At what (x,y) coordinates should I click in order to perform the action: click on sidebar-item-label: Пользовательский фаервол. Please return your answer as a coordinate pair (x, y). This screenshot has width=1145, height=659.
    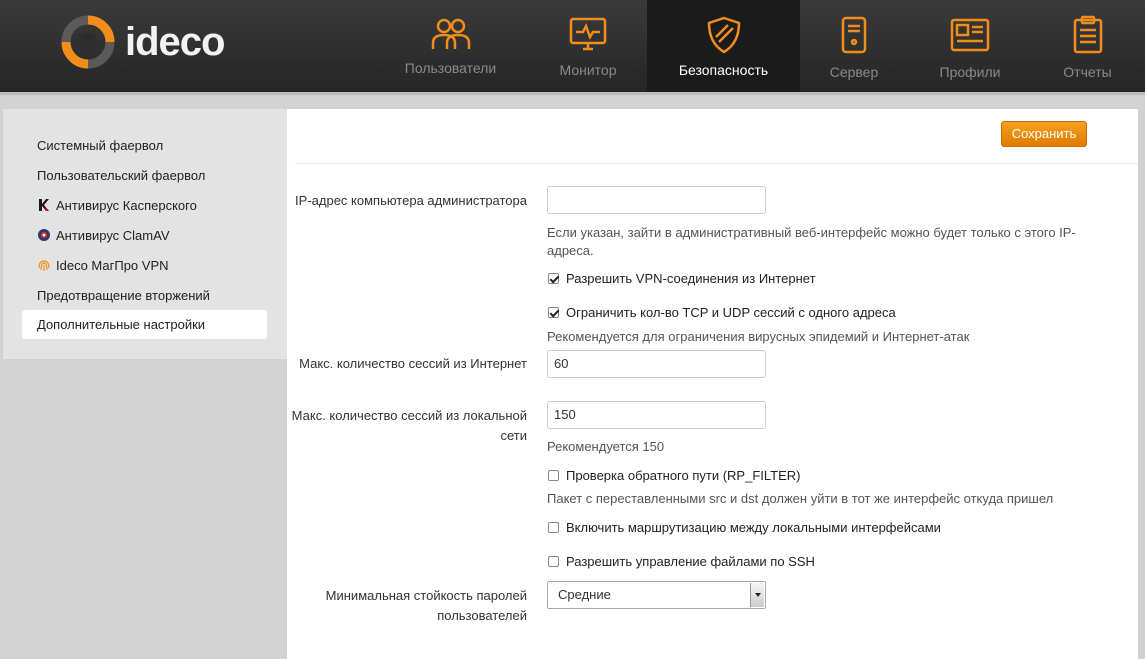
    Looking at the image, I should click on (121, 175).